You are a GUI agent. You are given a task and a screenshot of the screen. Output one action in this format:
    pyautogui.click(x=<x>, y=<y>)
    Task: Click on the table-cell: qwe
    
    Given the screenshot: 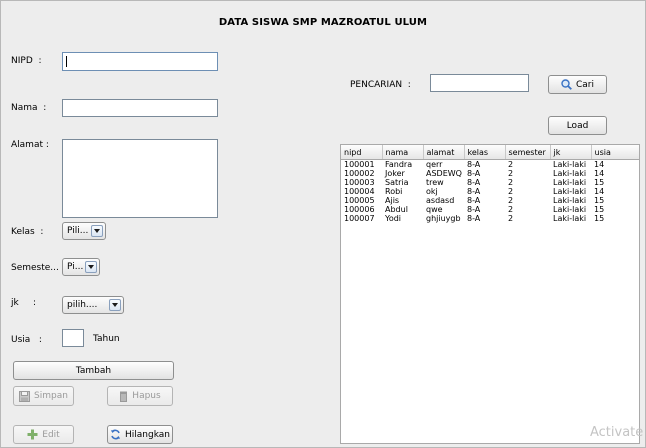 What is the action you would take?
    pyautogui.click(x=434, y=209)
    